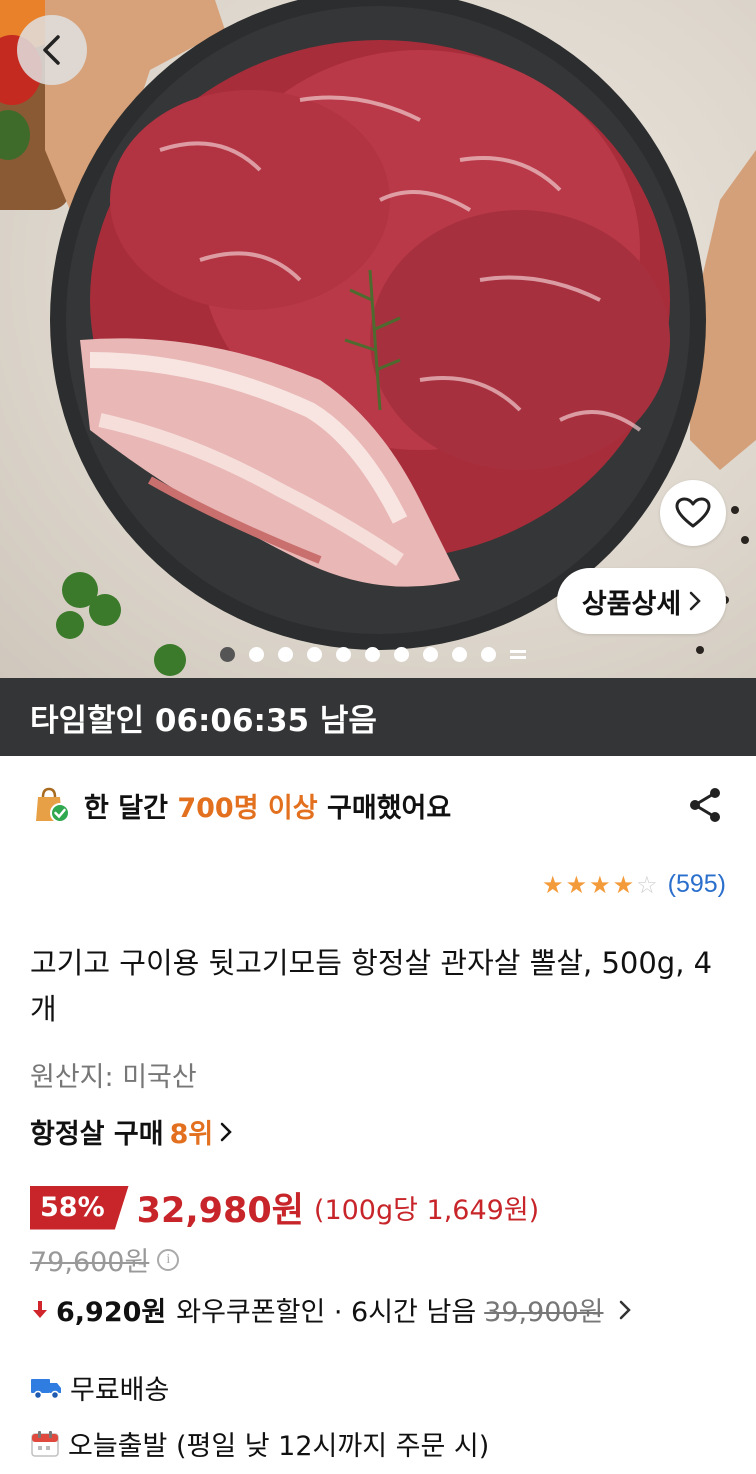 This screenshot has height=1474, width=756. What do you see at coordinates (113, 1077) in the screenshot?
I see `product-origin: 원산지: 미국산` at bounding box center [113, 1077].